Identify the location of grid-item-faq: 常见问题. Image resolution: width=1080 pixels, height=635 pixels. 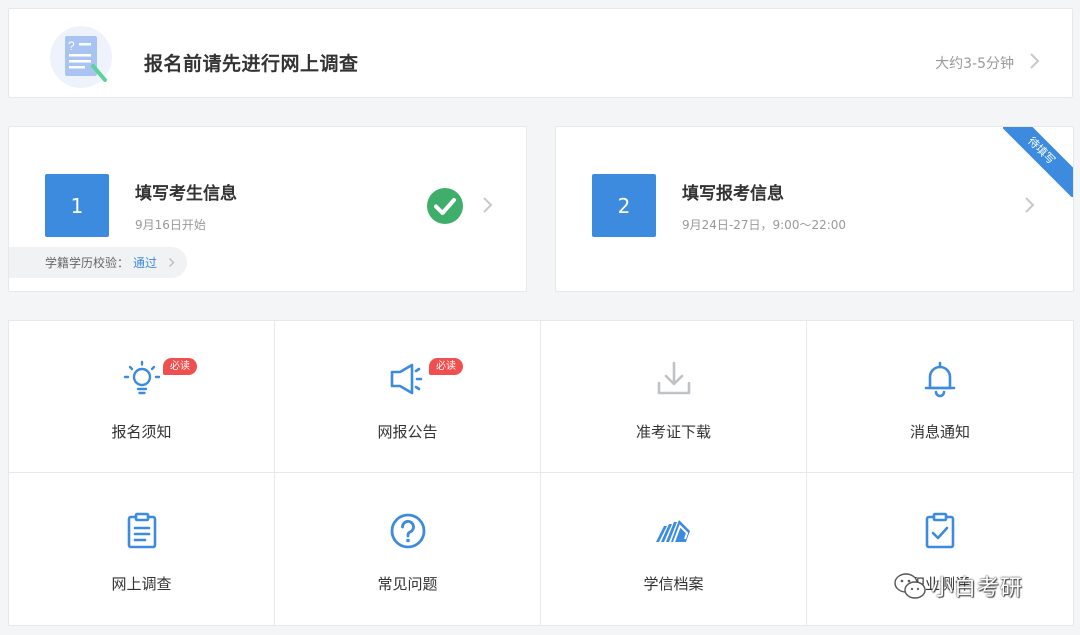
(408, 549).